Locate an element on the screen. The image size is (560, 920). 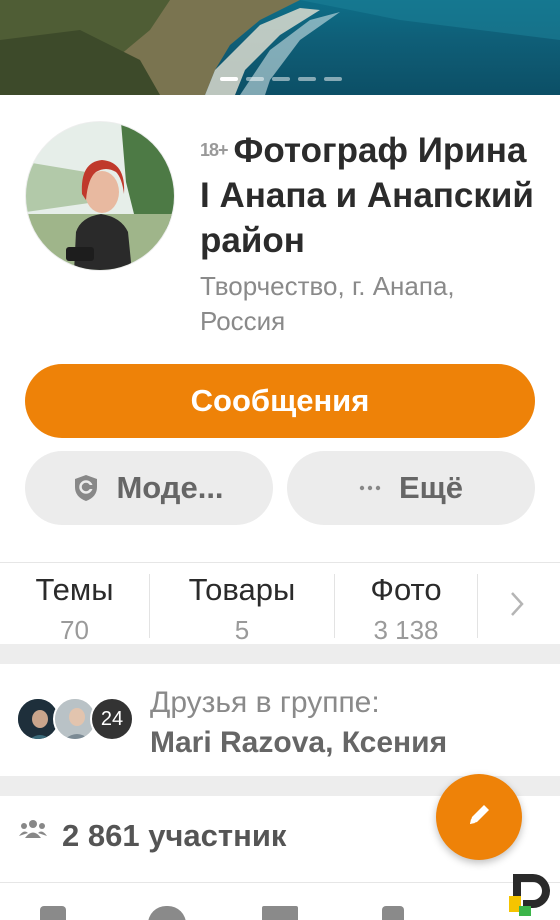
friends-title: Друзья в группе: is located at coordinates (265, 702).